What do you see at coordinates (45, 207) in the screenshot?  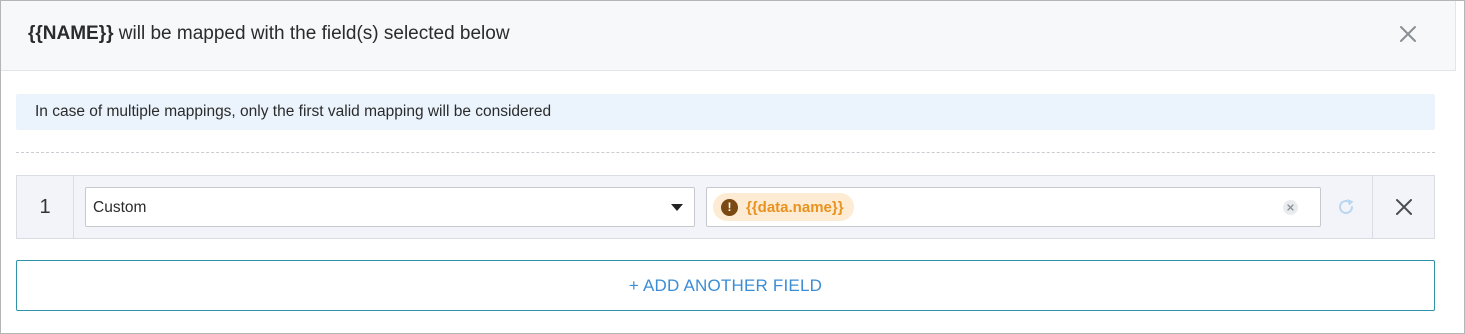 I see `mapping-index: 1` at bounding box center [45, 207].